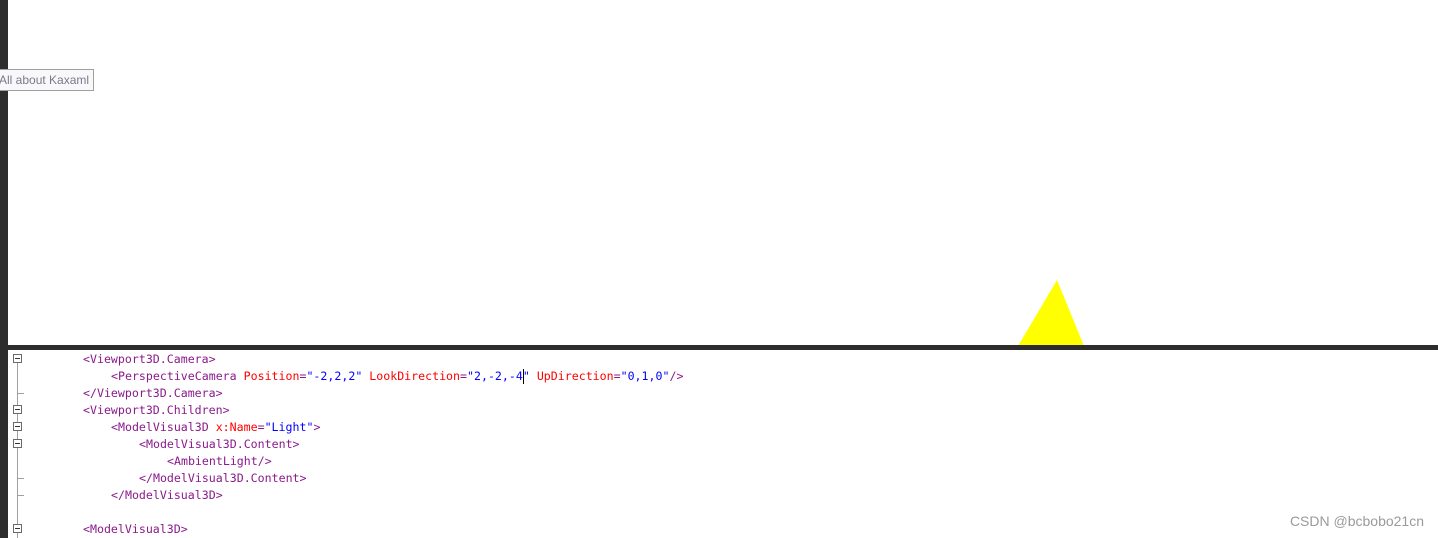 The width and height of the screenshot is (1438, 538). What do you see at coordinates (575, 376) in the screenshot?
I see `xml-attribute: UpDirection` at bounding box center [575, 376].